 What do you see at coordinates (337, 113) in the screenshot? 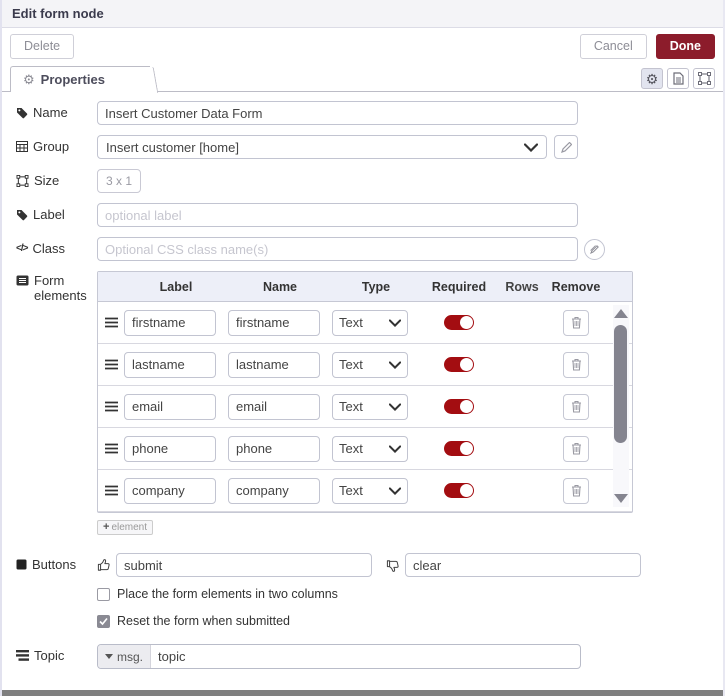
I see `name-input` at bounding box center [337, 113].